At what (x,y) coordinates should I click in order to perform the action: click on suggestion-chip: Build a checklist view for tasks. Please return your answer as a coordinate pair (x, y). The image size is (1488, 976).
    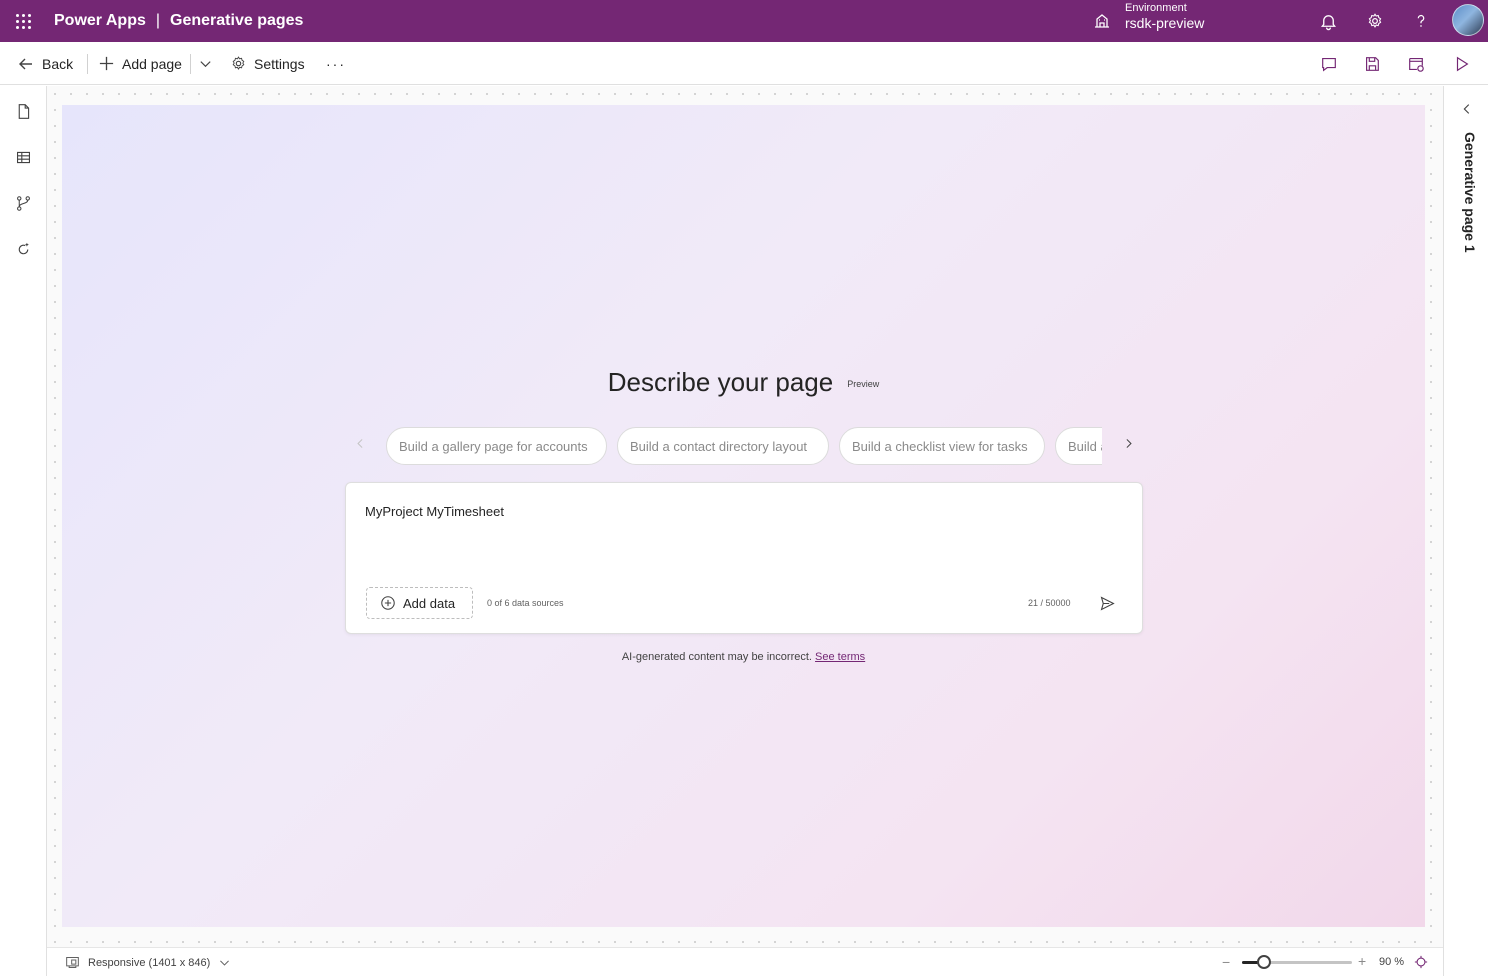
    Looking at the image, I should click on (942, 446).